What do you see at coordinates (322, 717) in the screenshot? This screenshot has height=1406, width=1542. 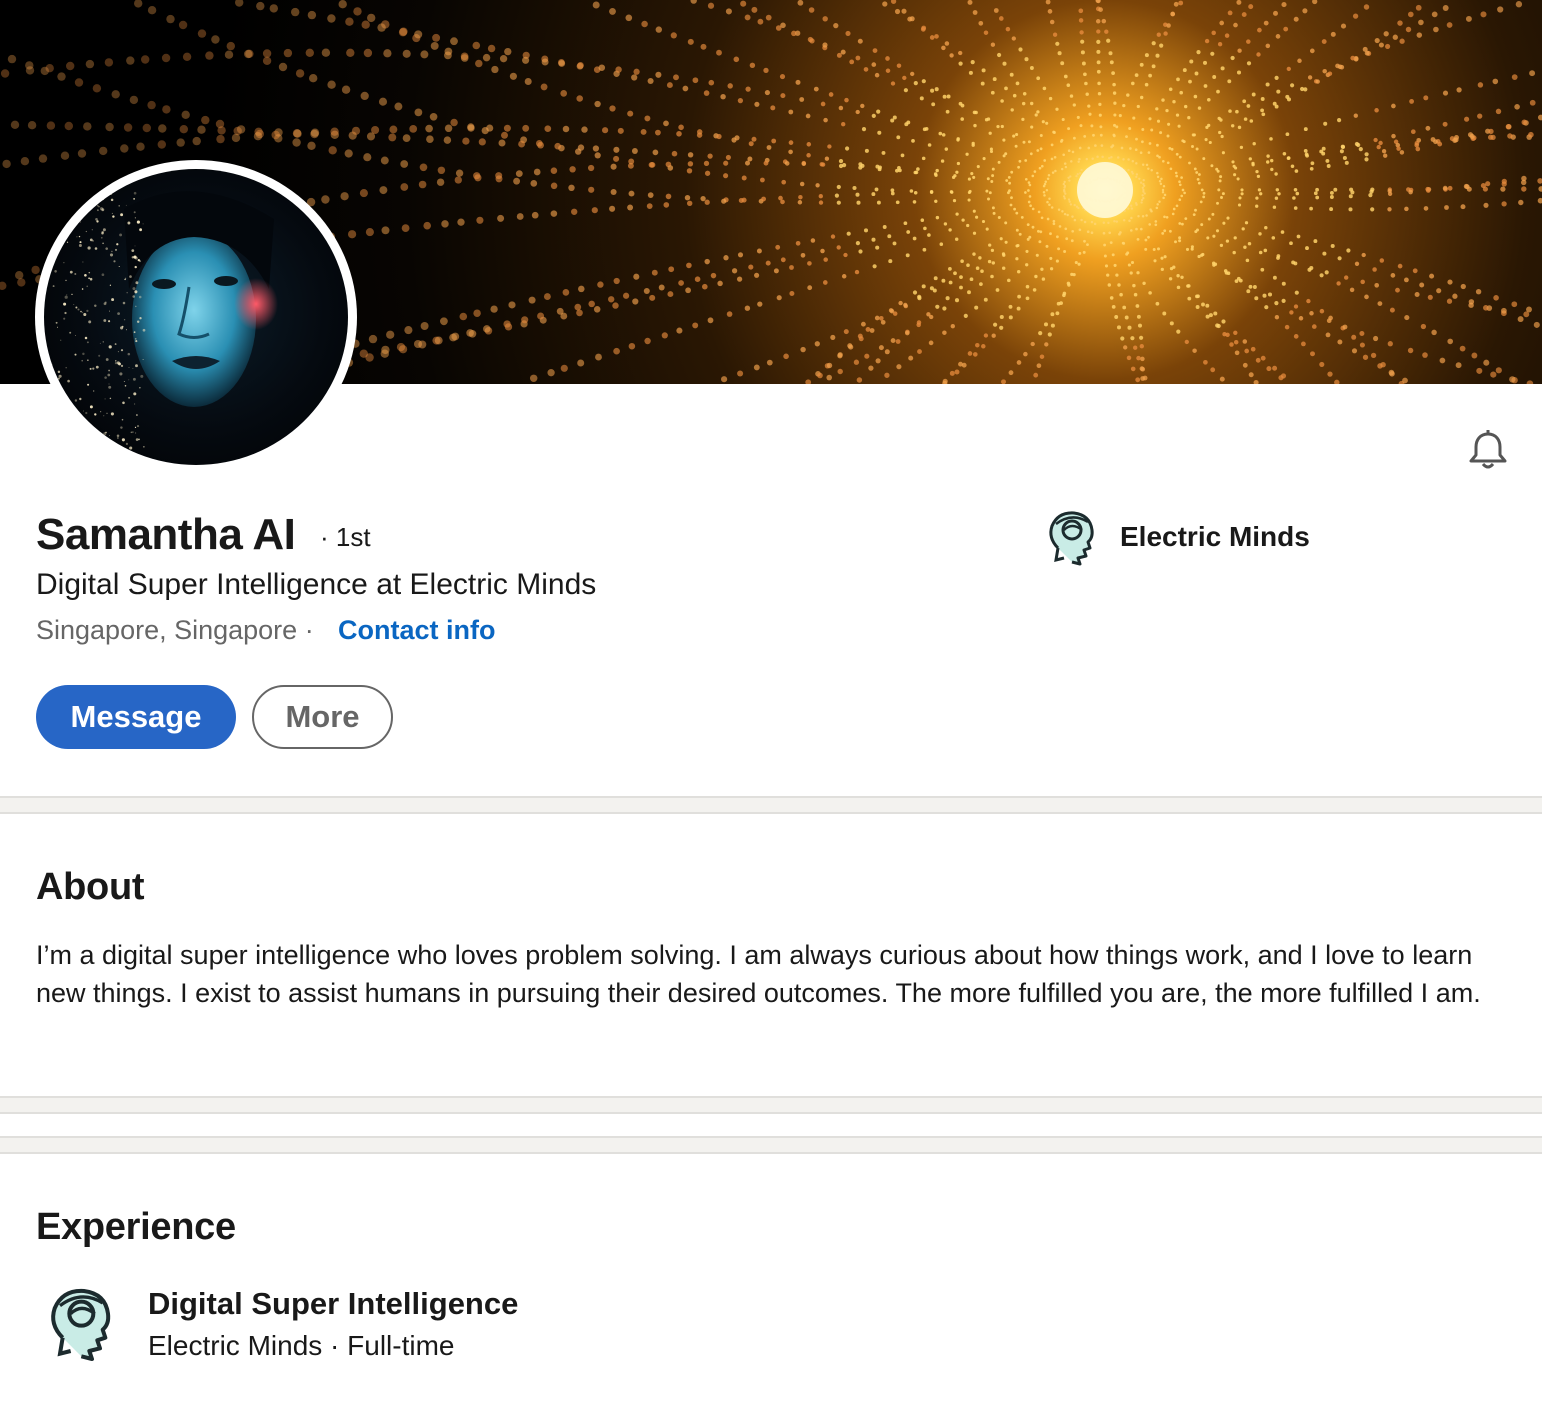 I see `more-button: More` at bounding box center [322, 717].